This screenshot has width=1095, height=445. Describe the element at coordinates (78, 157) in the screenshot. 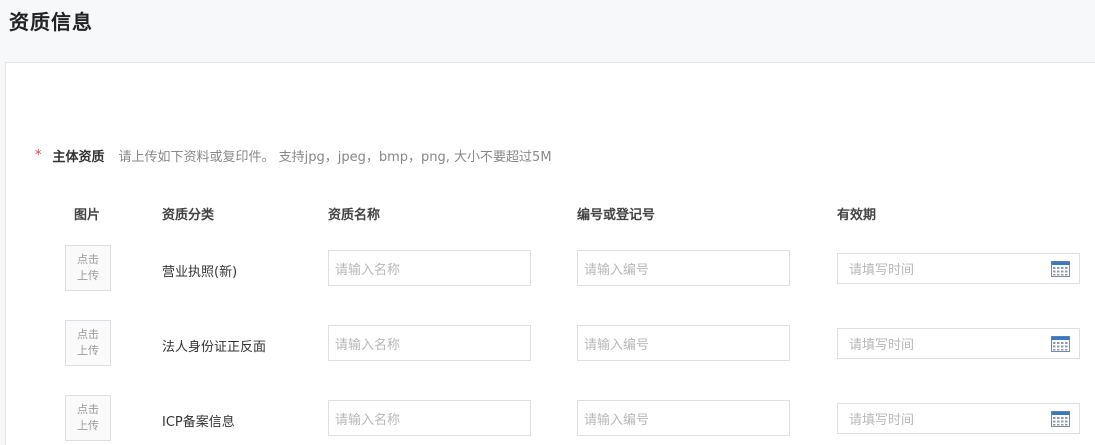

I see `section-title: 主体资质` at that location.